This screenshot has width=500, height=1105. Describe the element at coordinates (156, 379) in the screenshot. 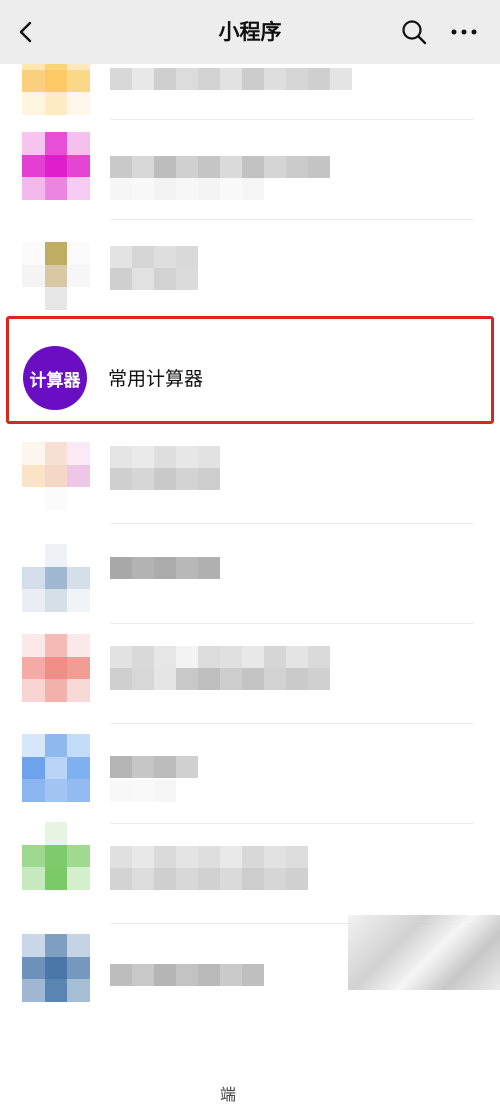

I see `app-name: 常用计算器` at that location.